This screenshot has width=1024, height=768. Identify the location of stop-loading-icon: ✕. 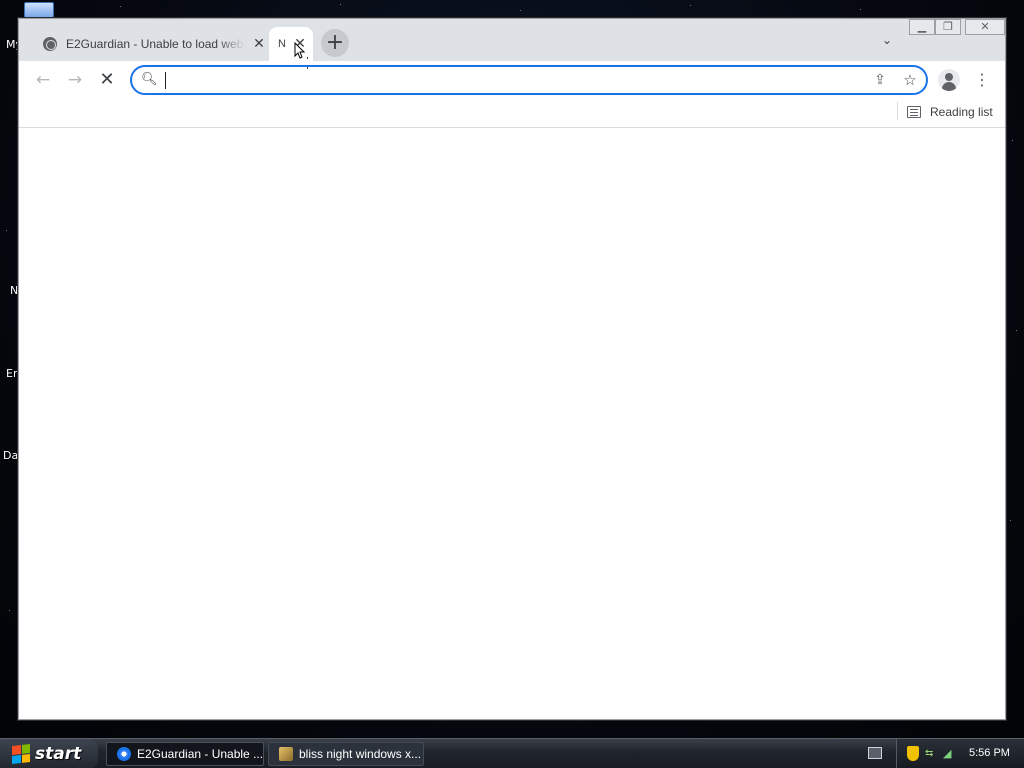
(107, 80).